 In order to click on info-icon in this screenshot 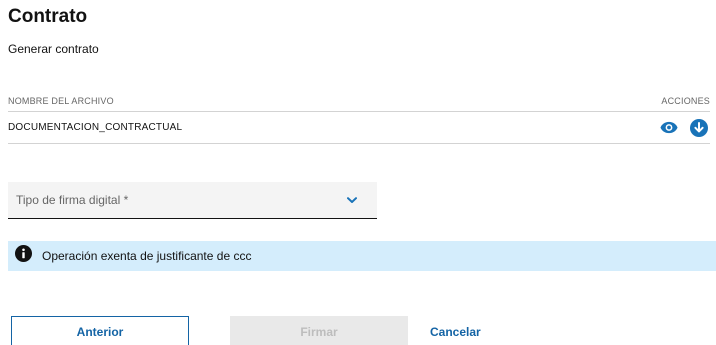, I will do `click(23, 256)`.